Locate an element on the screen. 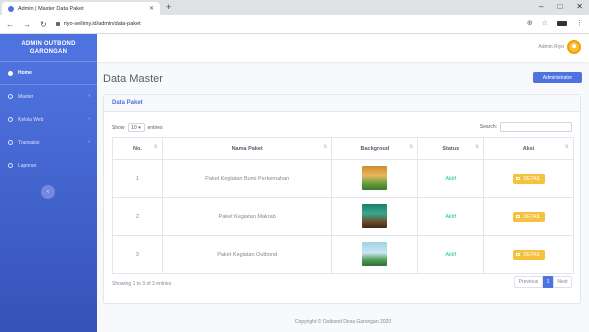  new-tab-button: + is located at coordinates (168, 7).